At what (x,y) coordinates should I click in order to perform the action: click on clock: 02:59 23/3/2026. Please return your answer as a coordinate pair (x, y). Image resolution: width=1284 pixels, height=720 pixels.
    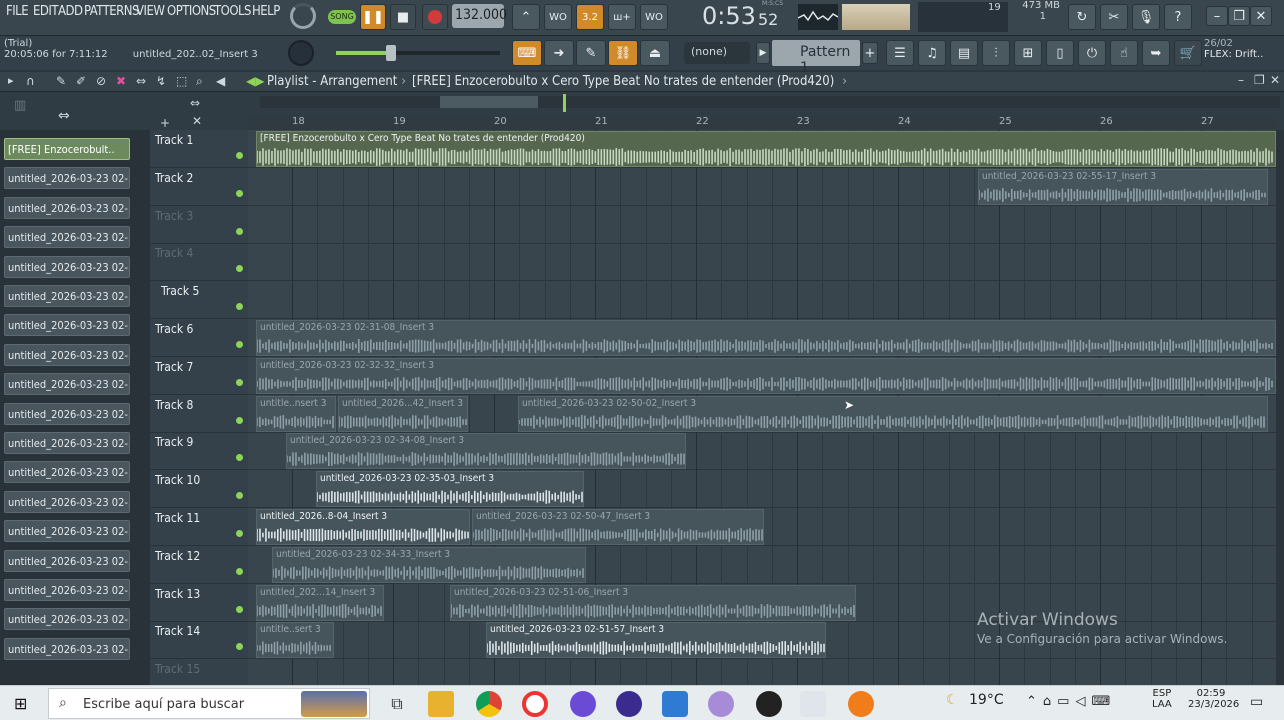
    Looking at the image, I should click on (1213, 699).